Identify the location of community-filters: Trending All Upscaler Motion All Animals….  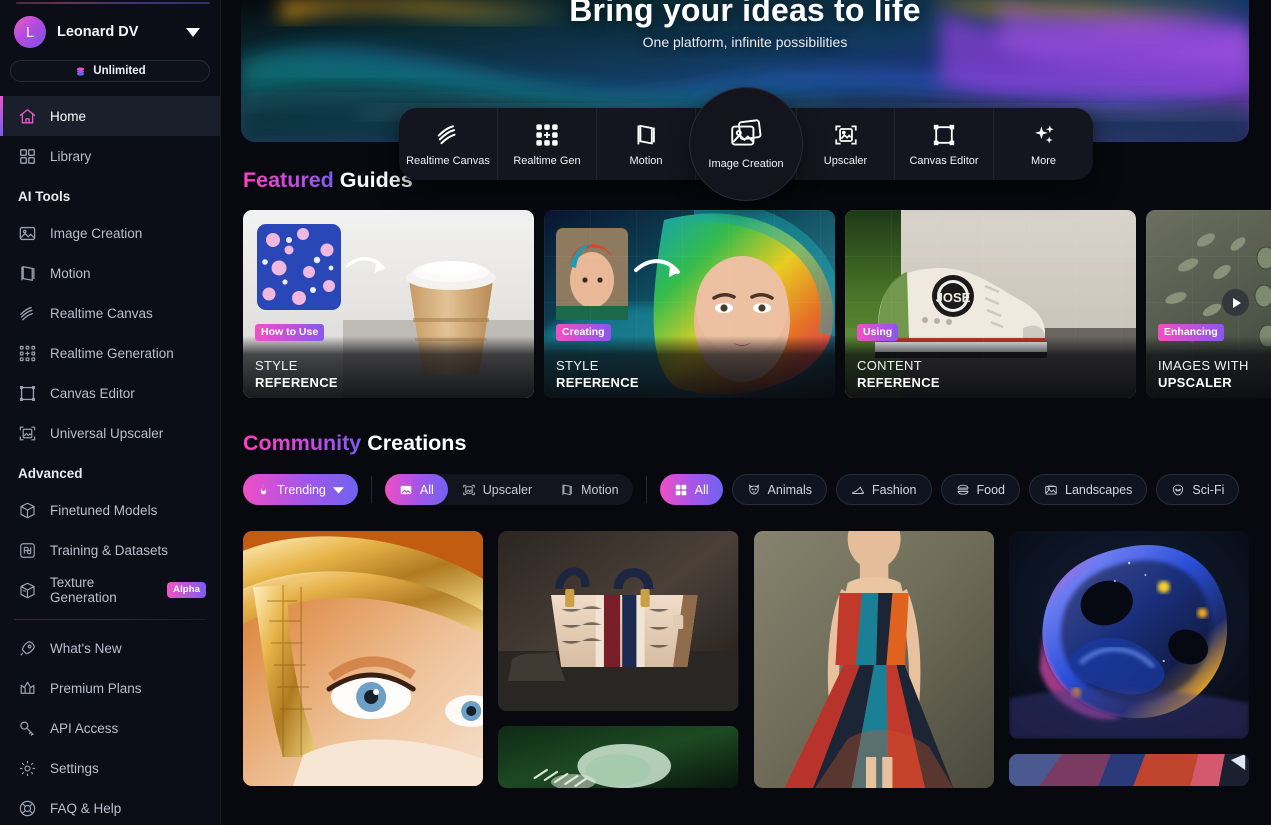
(757, 489).